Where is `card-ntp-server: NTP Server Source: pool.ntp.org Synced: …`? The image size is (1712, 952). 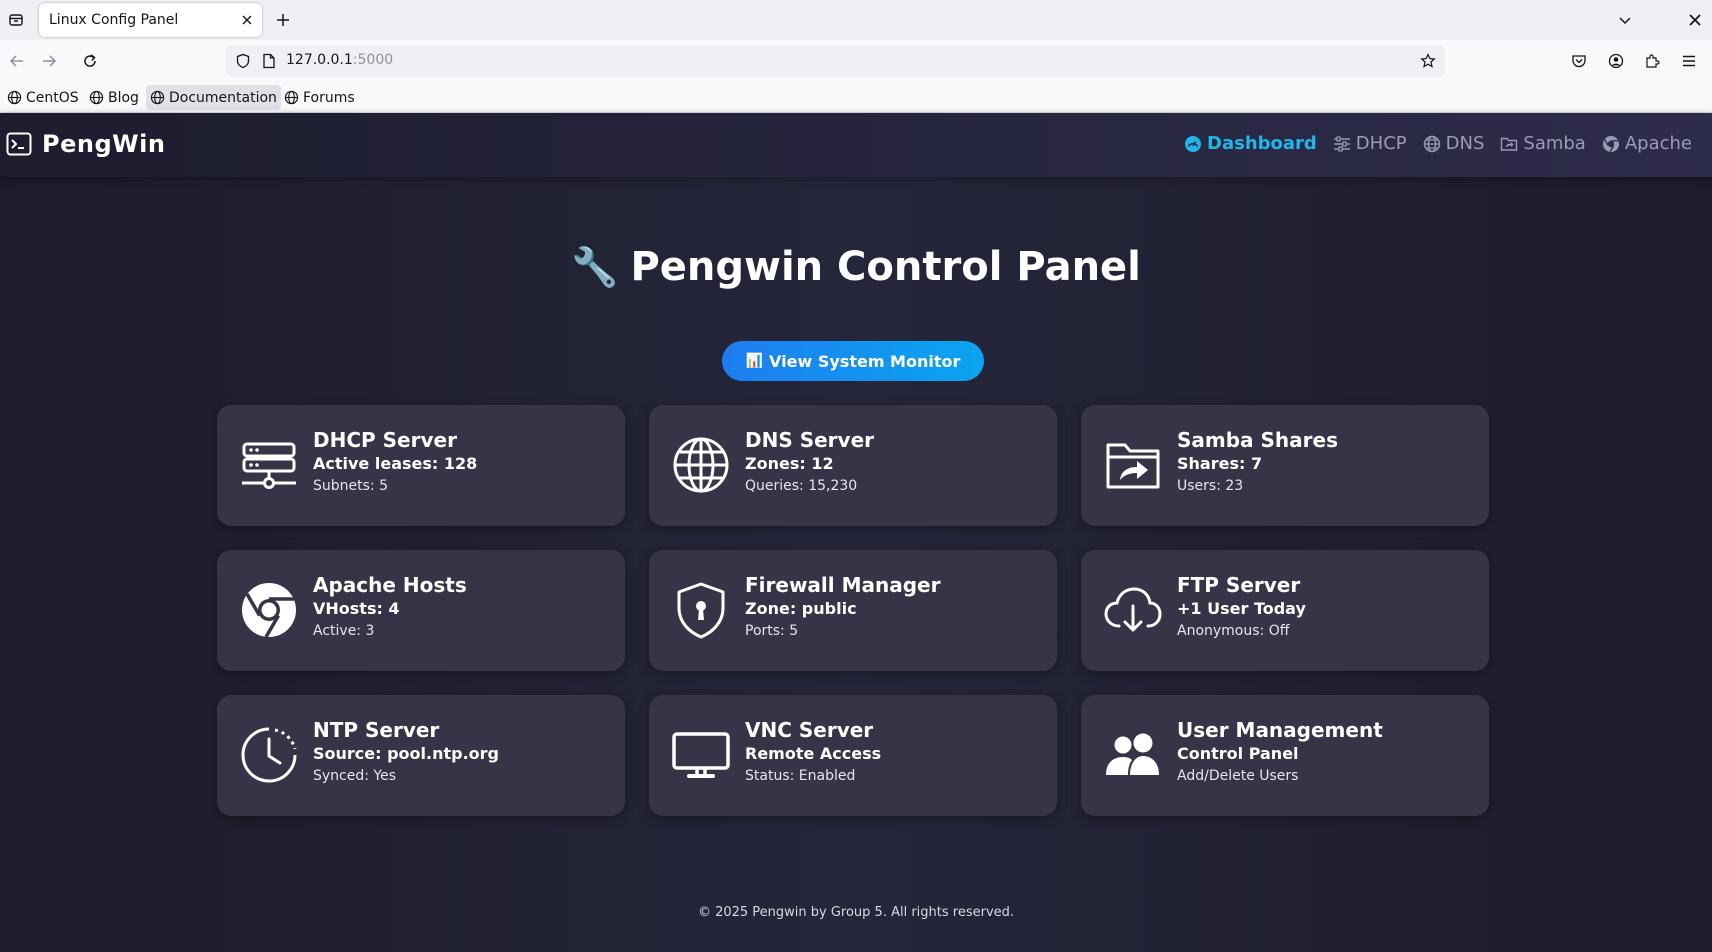
card-ntp-server: NTP Server Source: pool.ntp.org Synced: … is located at coordinates (421, 755).